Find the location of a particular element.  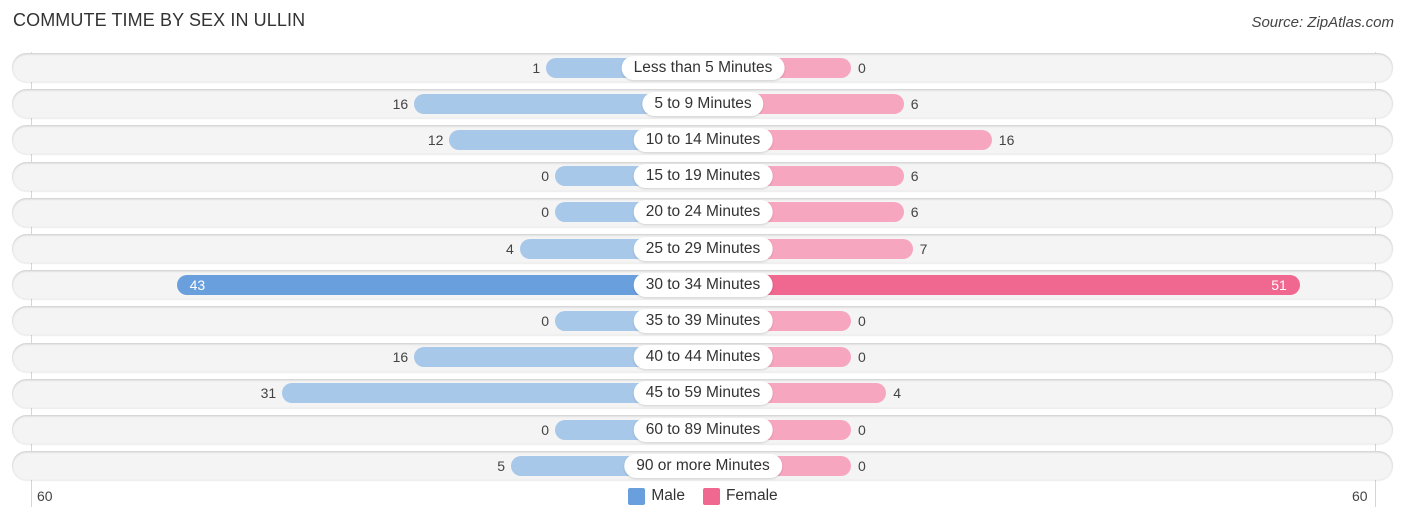

category-label: 10 to 14 Minutes is located at coordinates (703, 139).